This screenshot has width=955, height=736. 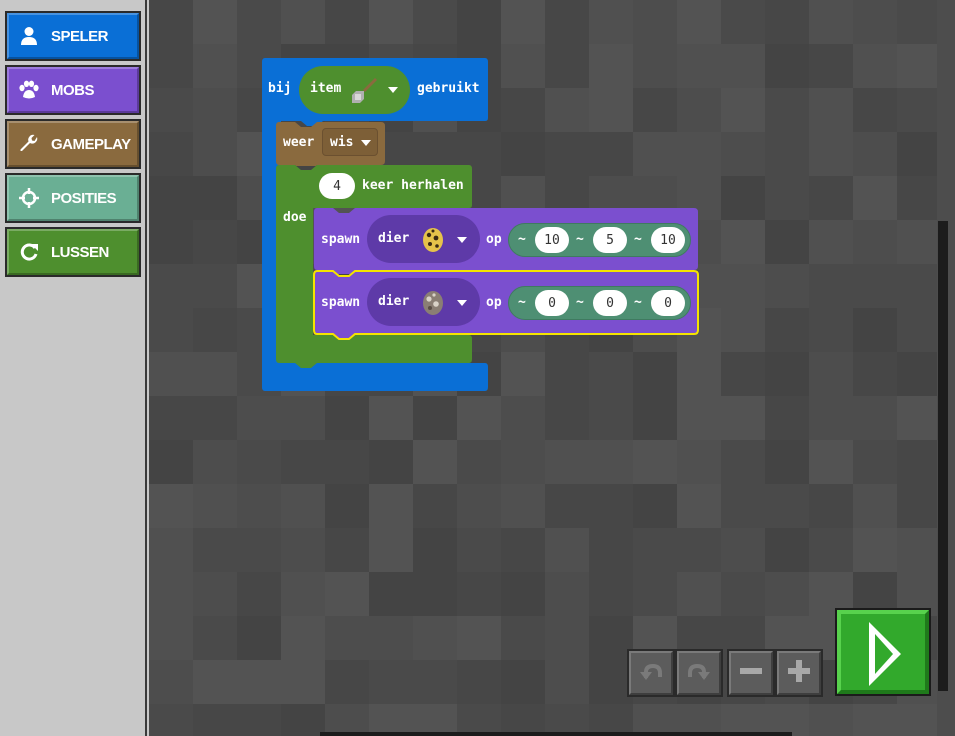 What do you see at coordinates (413, 185) in the screenshot?
I see `repeat-label: keer herhalen` at bounding box center [413, 185].